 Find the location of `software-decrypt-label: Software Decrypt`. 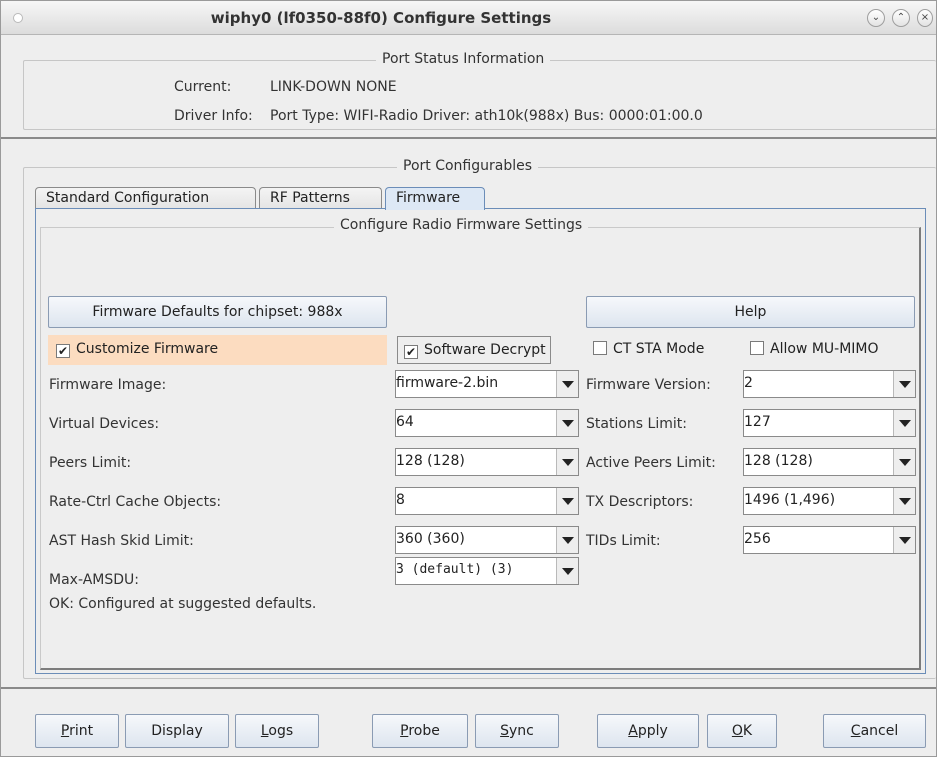

software-decrypt-label: Software Decrypt is located at coordinates (485, 350).